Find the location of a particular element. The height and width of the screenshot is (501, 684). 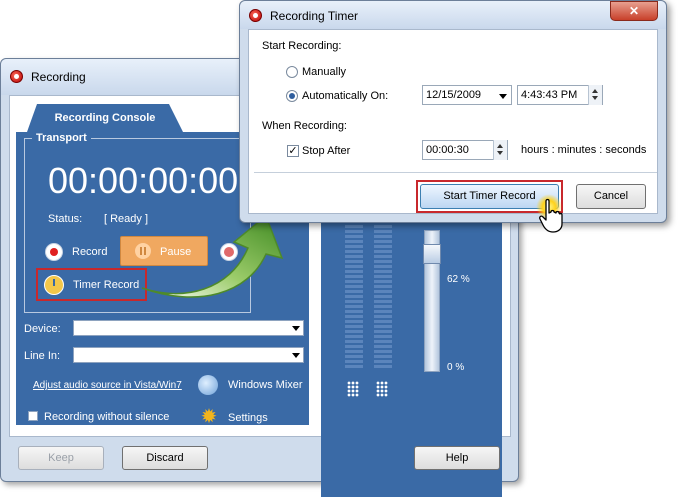

device-select is located at coordinates (188, 328).